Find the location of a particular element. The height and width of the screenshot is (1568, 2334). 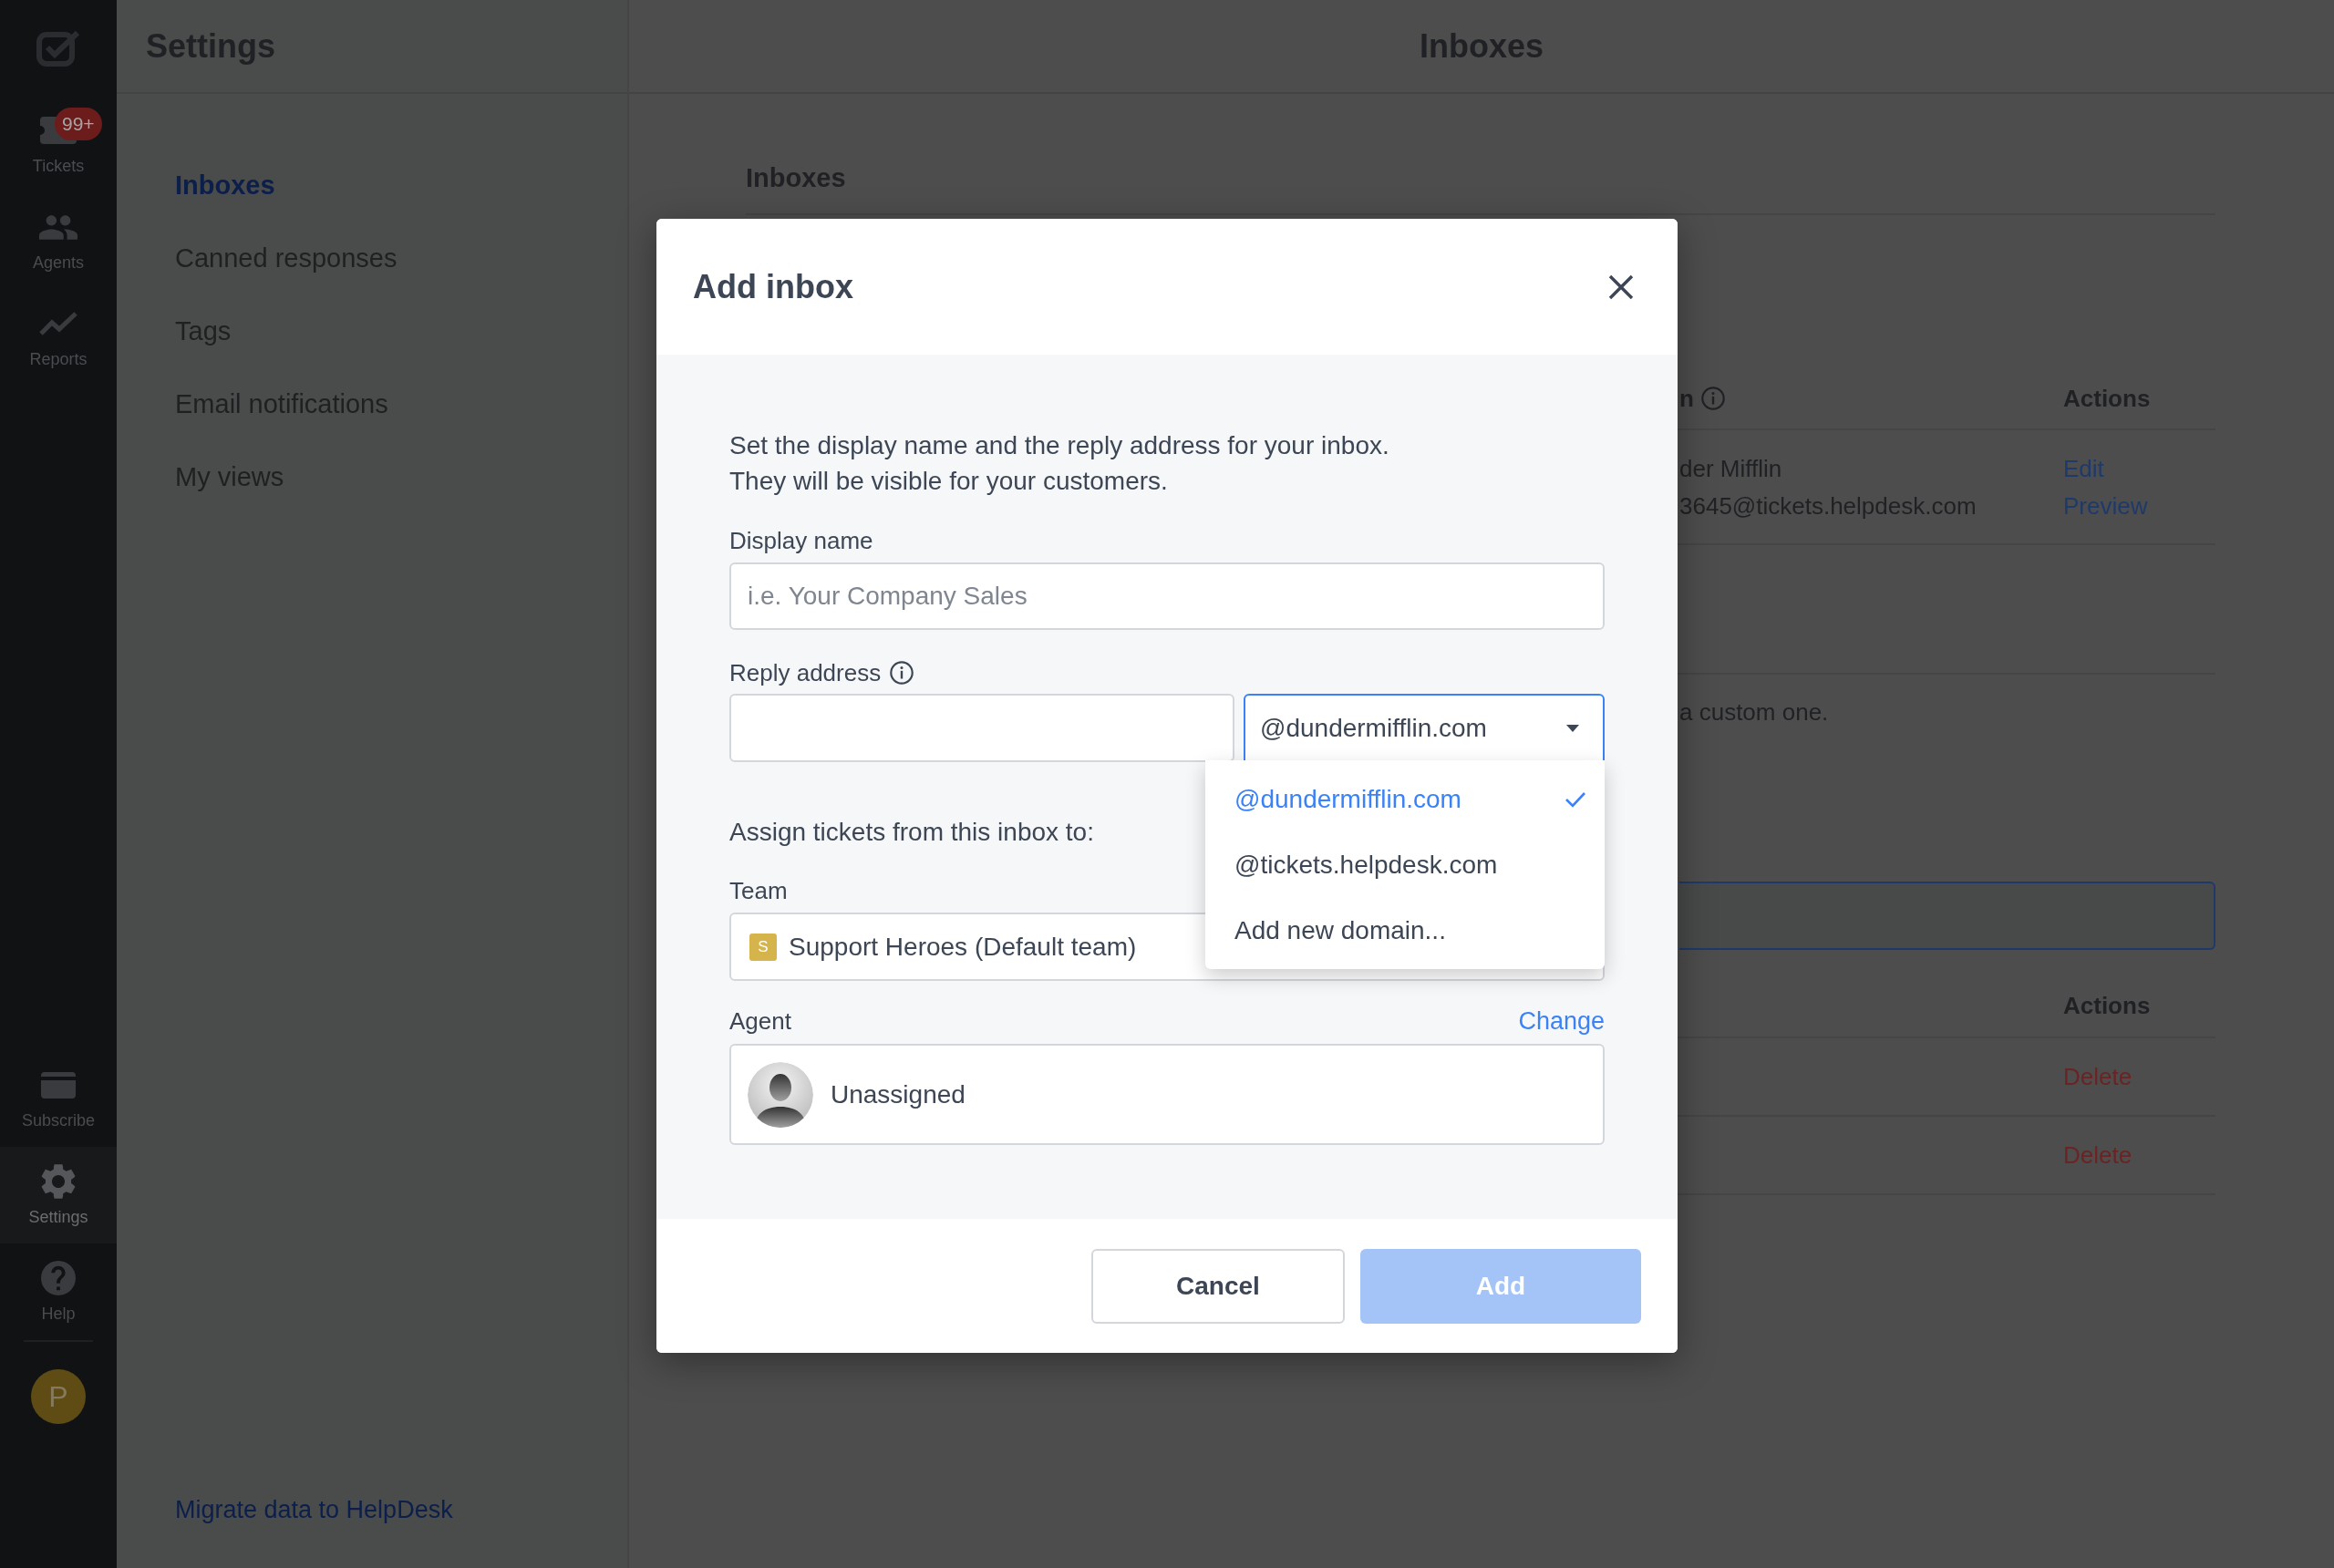

team-initial-badge: S is located at coordinates (763, 947).